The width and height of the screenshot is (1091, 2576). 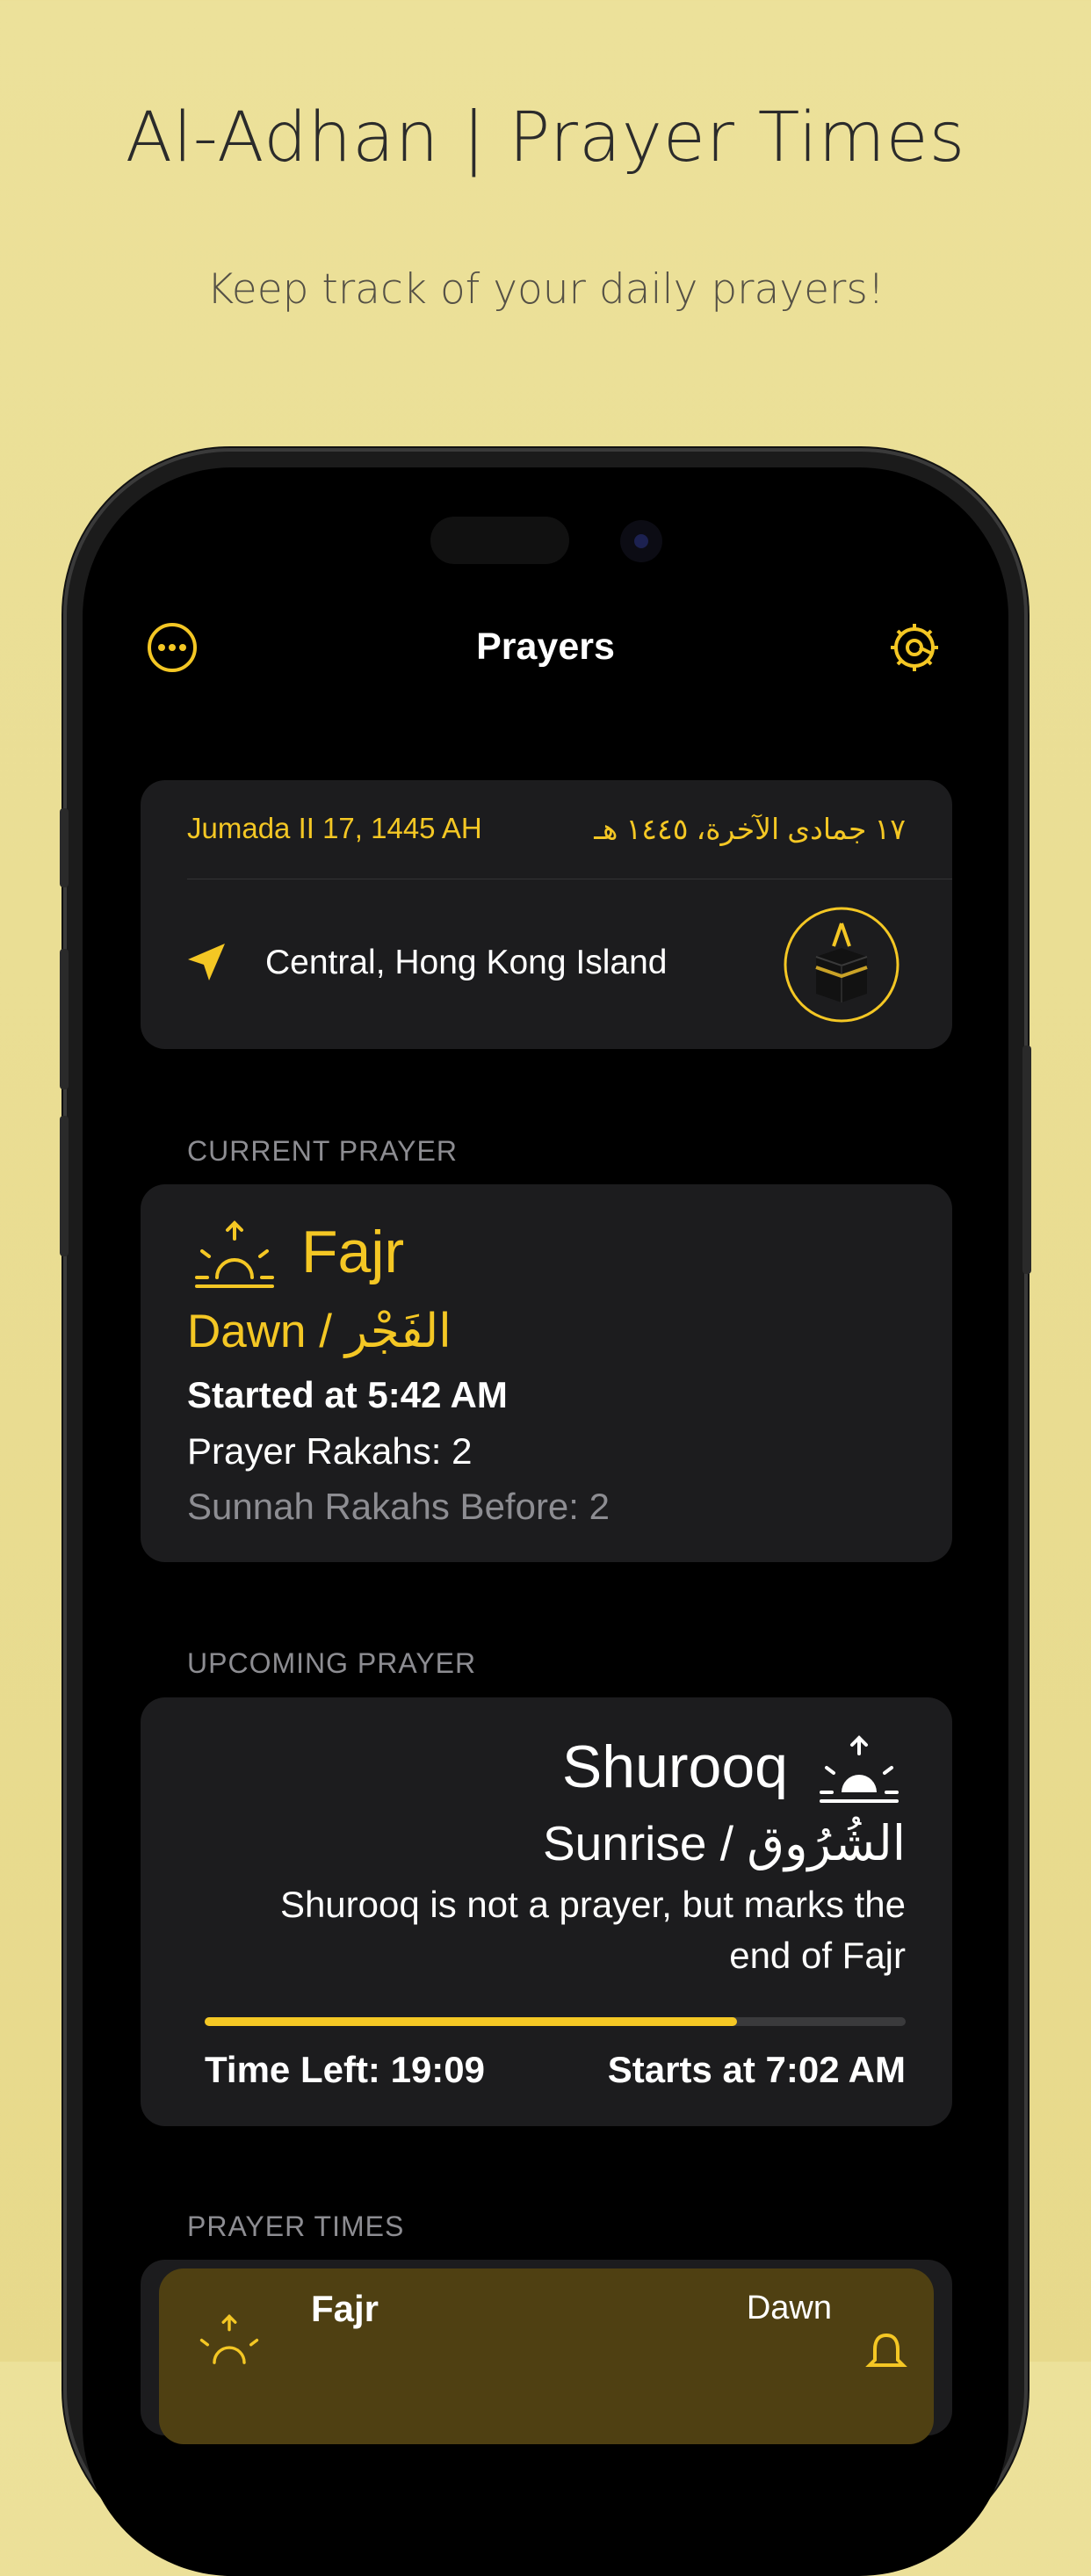 I want to click on current-prayer-sunnah: Sunnah Rakahs Before: 2, so click(x=399, y=1506).